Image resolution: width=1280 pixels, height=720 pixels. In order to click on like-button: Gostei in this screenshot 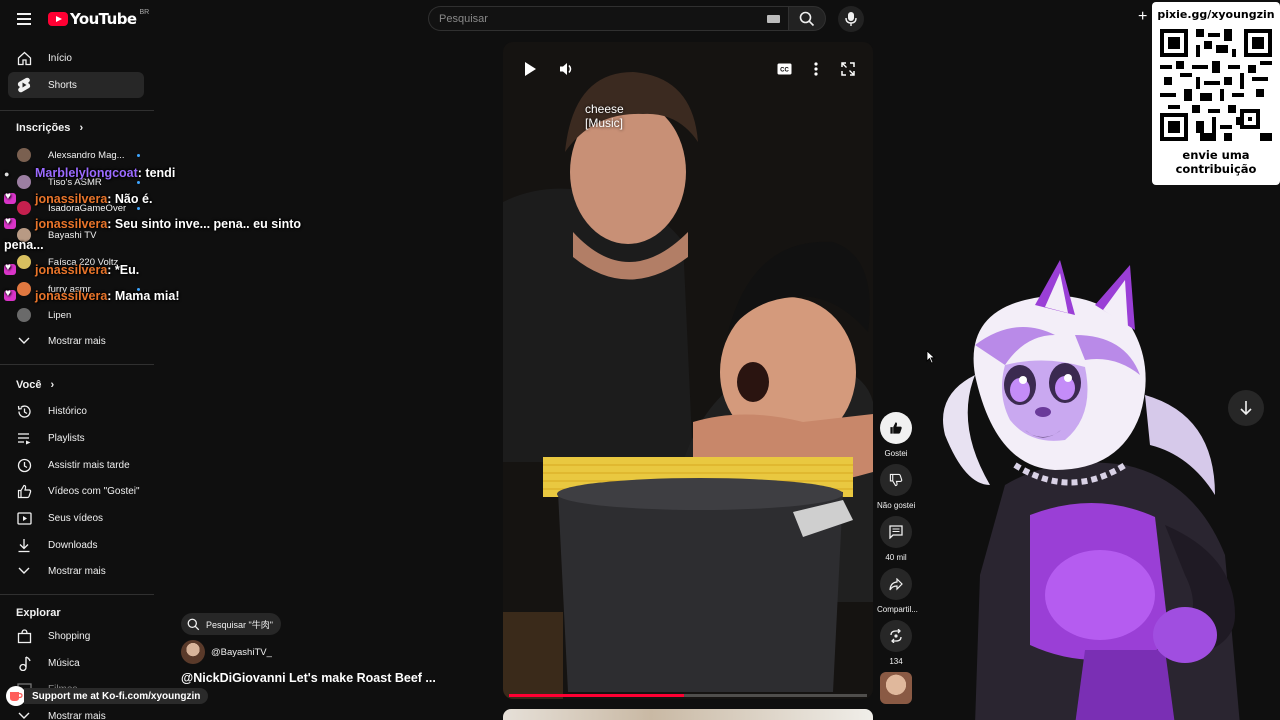, I will do `click(896, 435)`.